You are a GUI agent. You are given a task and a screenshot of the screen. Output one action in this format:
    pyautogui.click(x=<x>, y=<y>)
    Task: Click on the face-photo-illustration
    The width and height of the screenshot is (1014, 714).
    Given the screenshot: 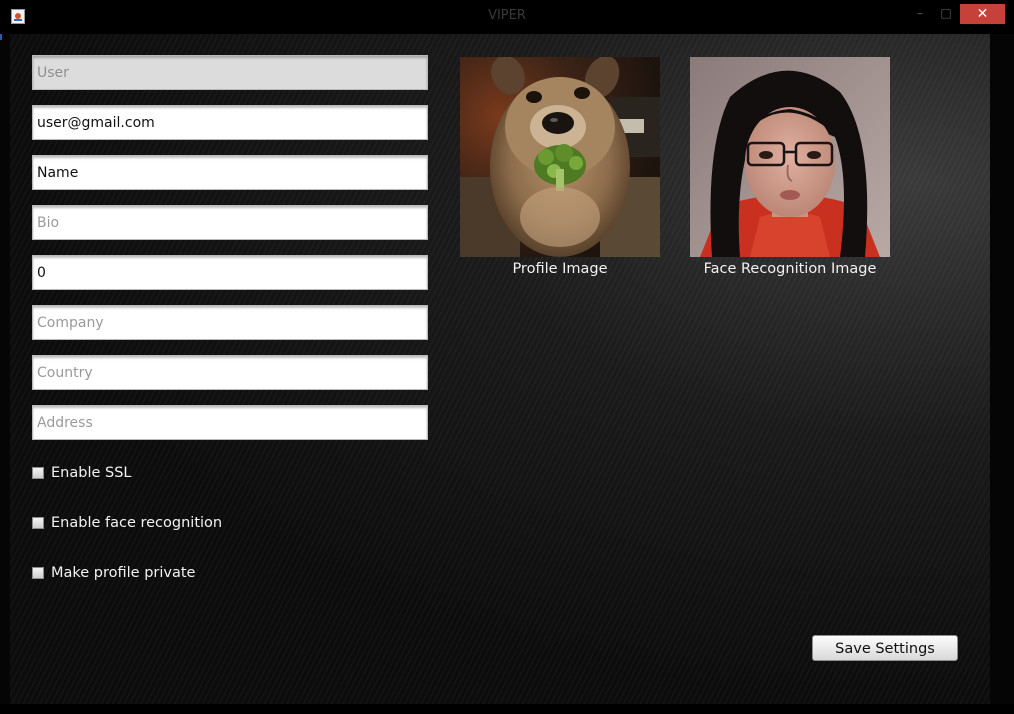 What is the action you would take?
    pyautogui.click(x=790, y=157)
    